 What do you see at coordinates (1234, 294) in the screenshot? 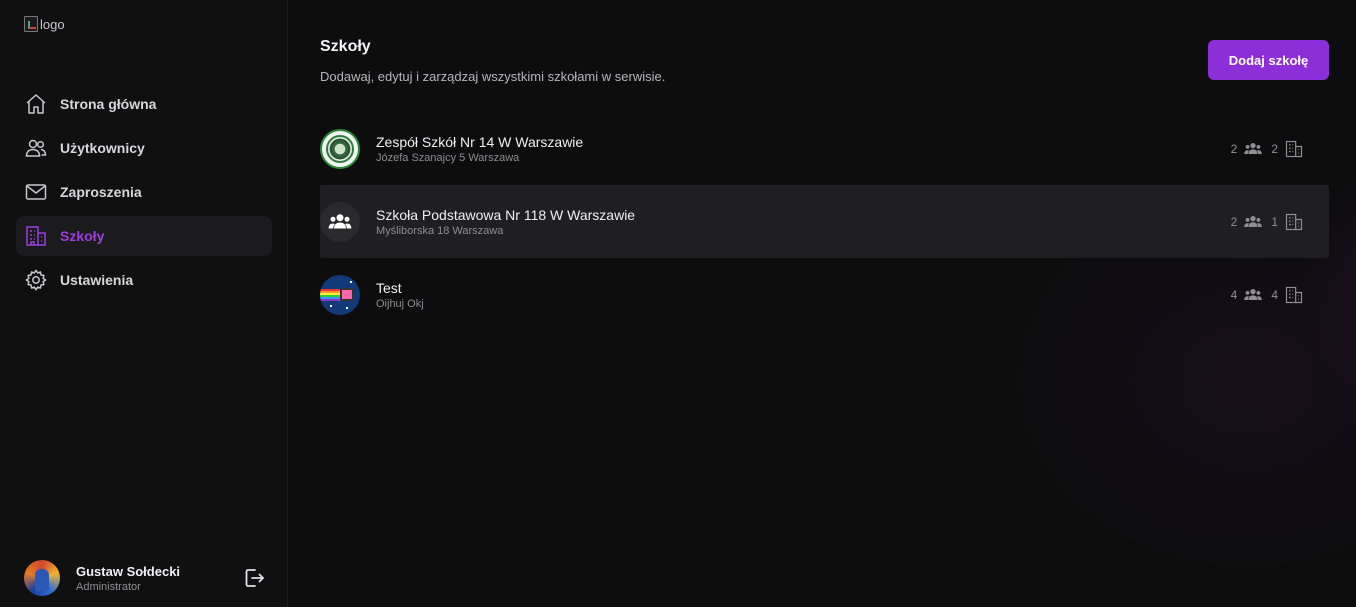
I see `users-count: 4` at bounding box center [1234, 294].